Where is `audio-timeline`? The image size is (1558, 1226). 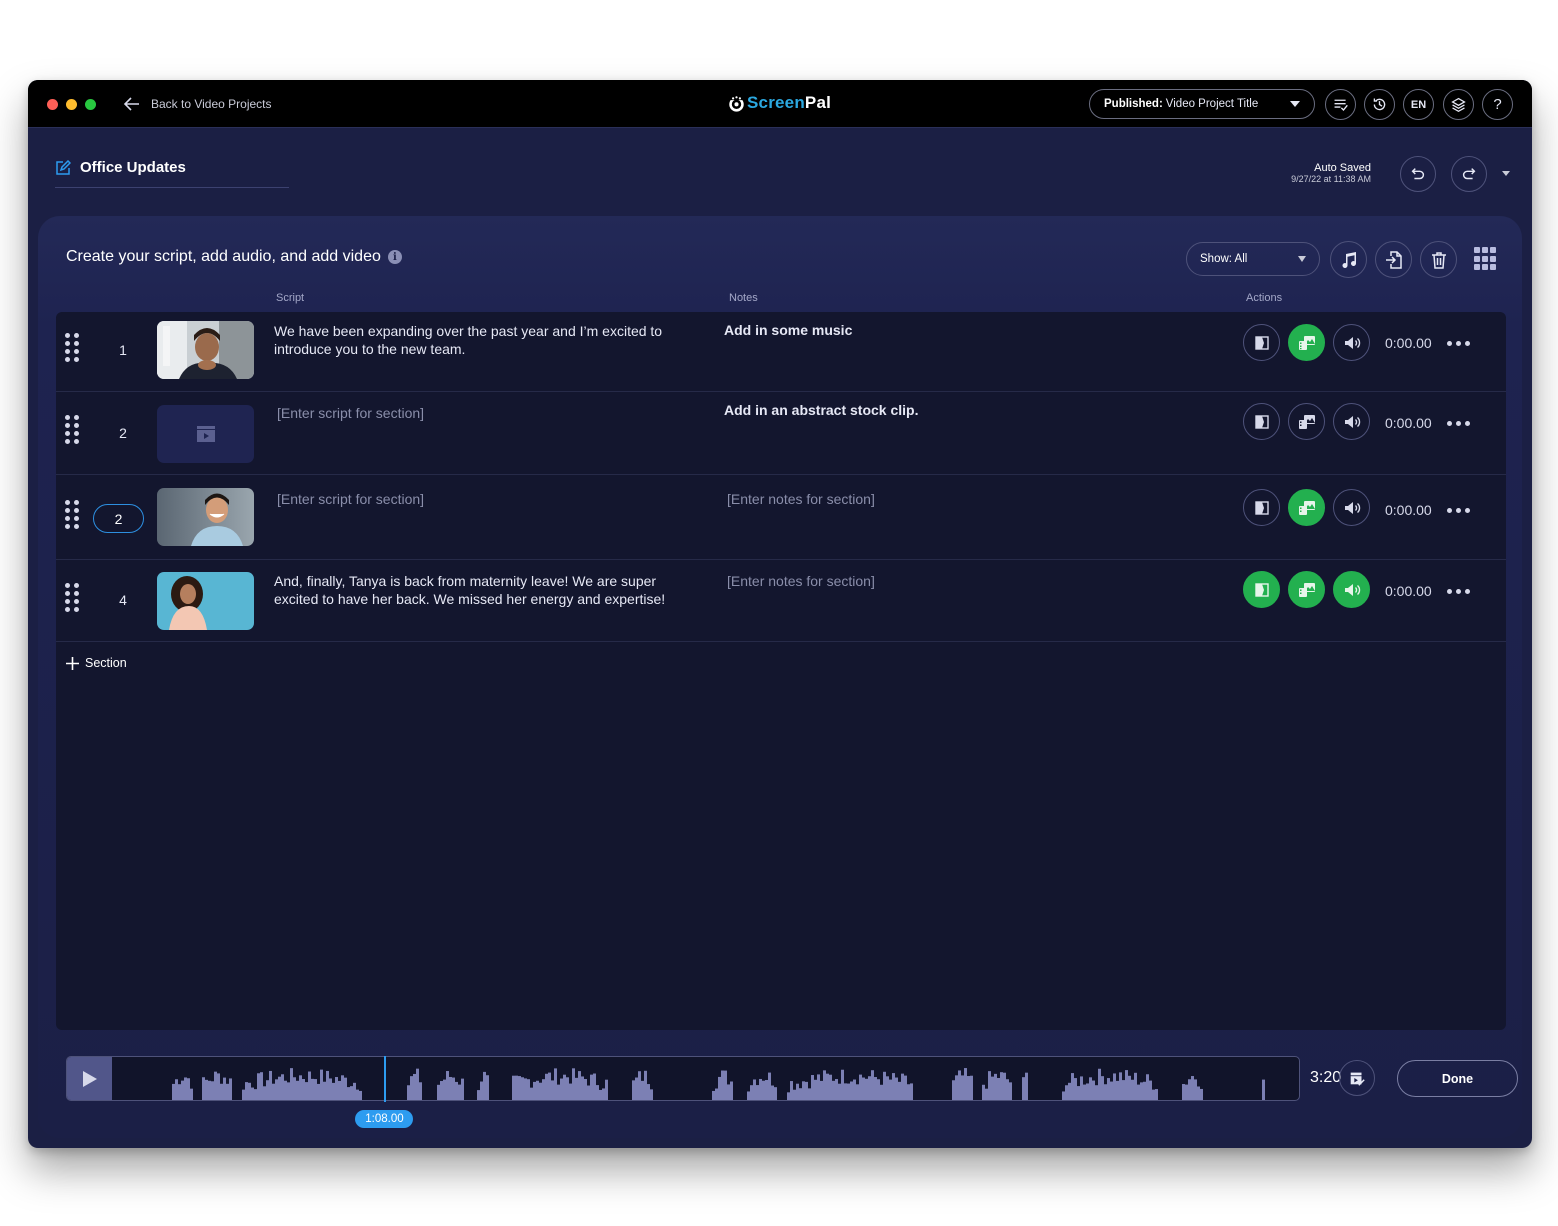 audio-timeline is located at coordinates (683, 1078).